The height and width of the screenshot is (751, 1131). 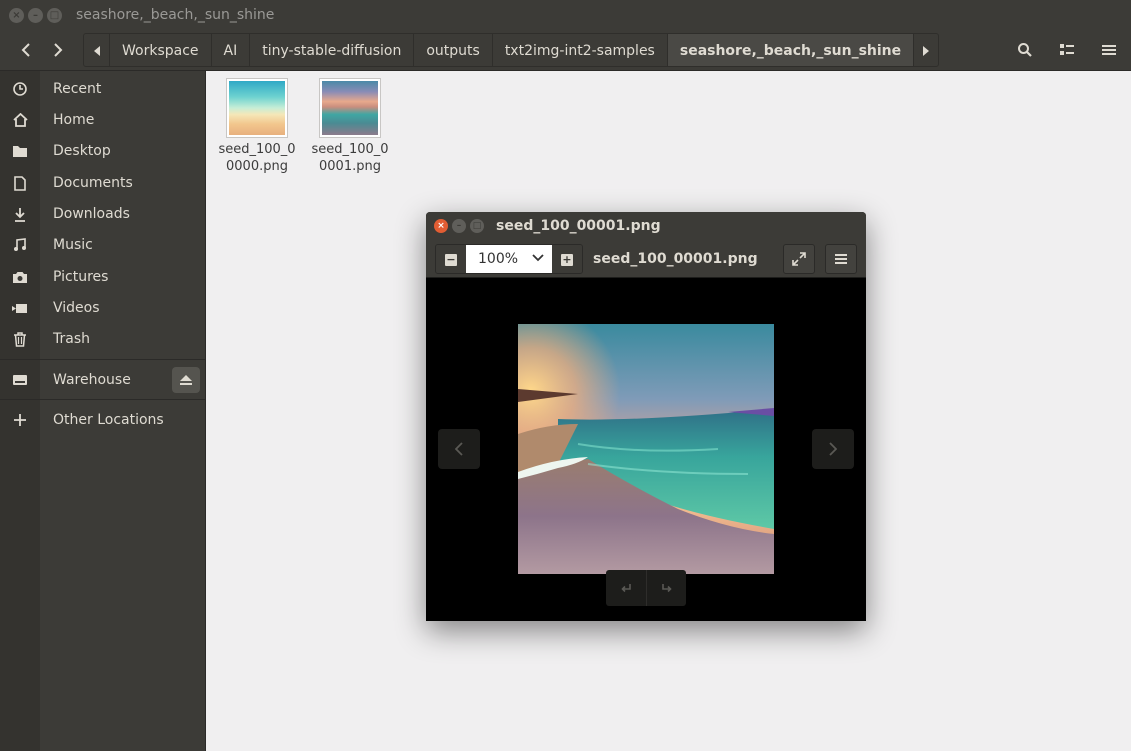 I want to click on triangle-left-icon, so click(x=96, y=51).